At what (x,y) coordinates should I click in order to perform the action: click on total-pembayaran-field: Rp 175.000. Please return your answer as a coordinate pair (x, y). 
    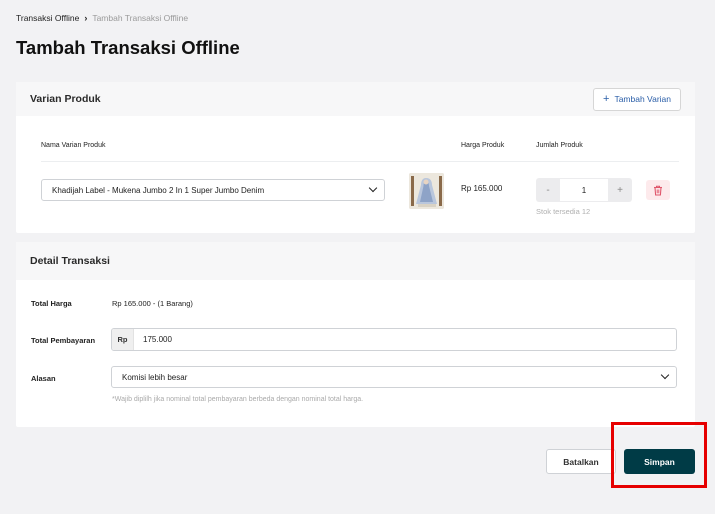
    Looking at the image, I should click on (394, 339).